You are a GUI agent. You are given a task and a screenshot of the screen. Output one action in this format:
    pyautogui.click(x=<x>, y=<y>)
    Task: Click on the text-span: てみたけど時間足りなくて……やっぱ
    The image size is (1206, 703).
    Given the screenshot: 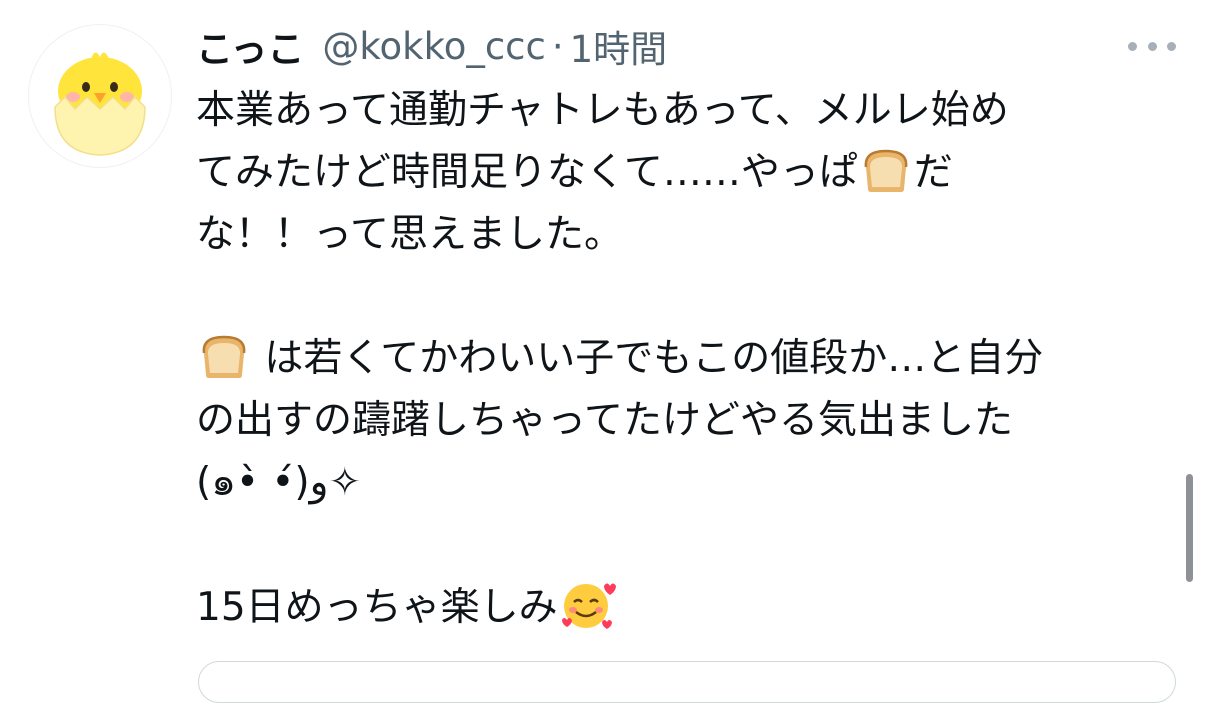 What is the action you would take?
    pyautogui.click(x=527, y=172)
    